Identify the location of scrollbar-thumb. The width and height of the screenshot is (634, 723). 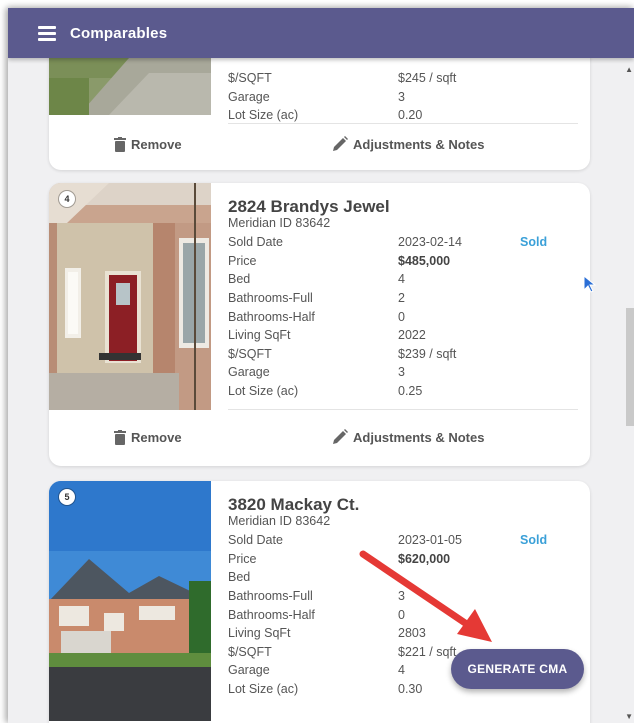
(630, 367).